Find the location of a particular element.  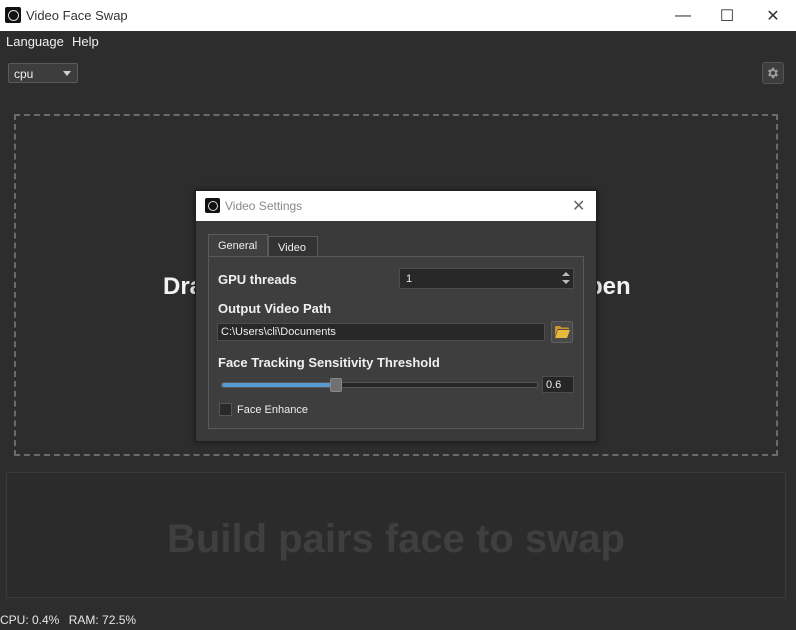

settings-button is located at coordinates (773, 73).